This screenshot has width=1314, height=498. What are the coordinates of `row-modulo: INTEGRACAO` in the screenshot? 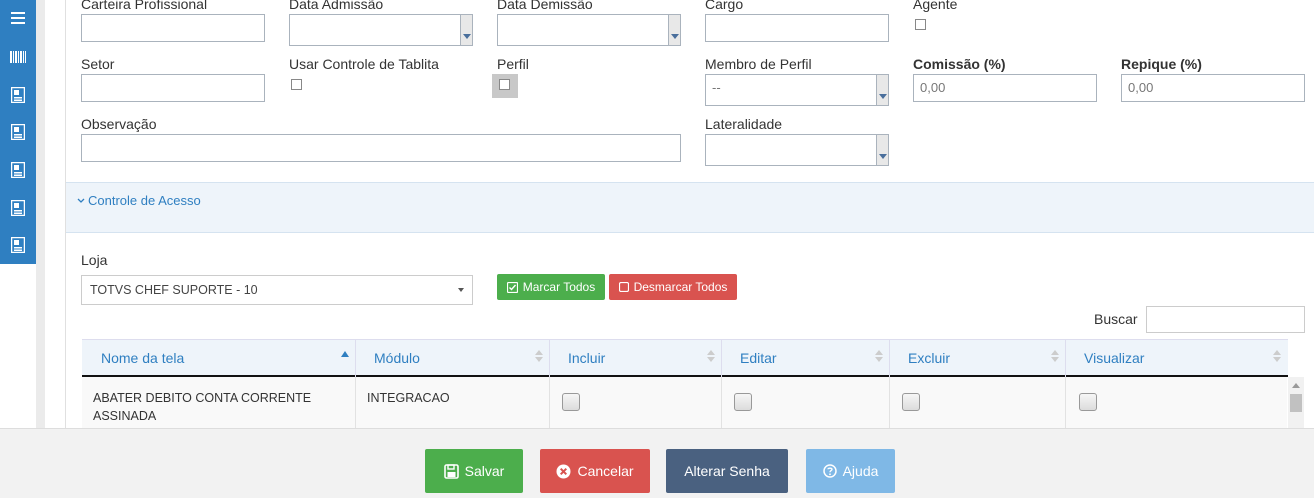 It's located at (408, 398).